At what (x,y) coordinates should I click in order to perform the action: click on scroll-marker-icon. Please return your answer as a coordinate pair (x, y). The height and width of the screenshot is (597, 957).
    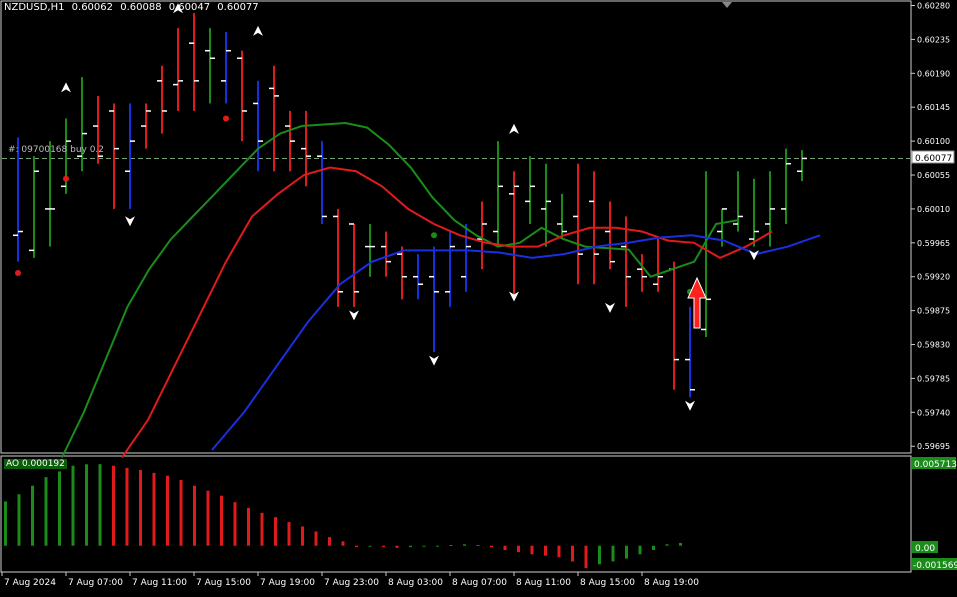
    Looking at the image, I should click on (727, 5).